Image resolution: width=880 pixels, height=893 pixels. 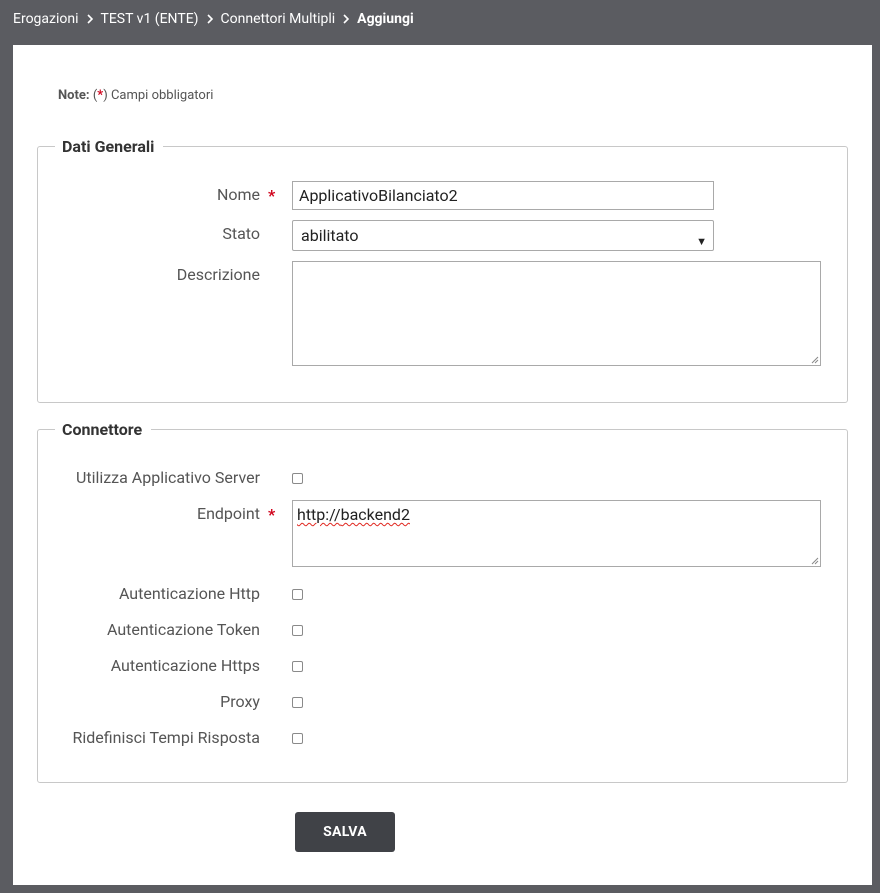 What do you see at coordinates (297, 738) in the screenshot?
I see `tempi-risposta-checkbox` at bounding box center [297, 738].